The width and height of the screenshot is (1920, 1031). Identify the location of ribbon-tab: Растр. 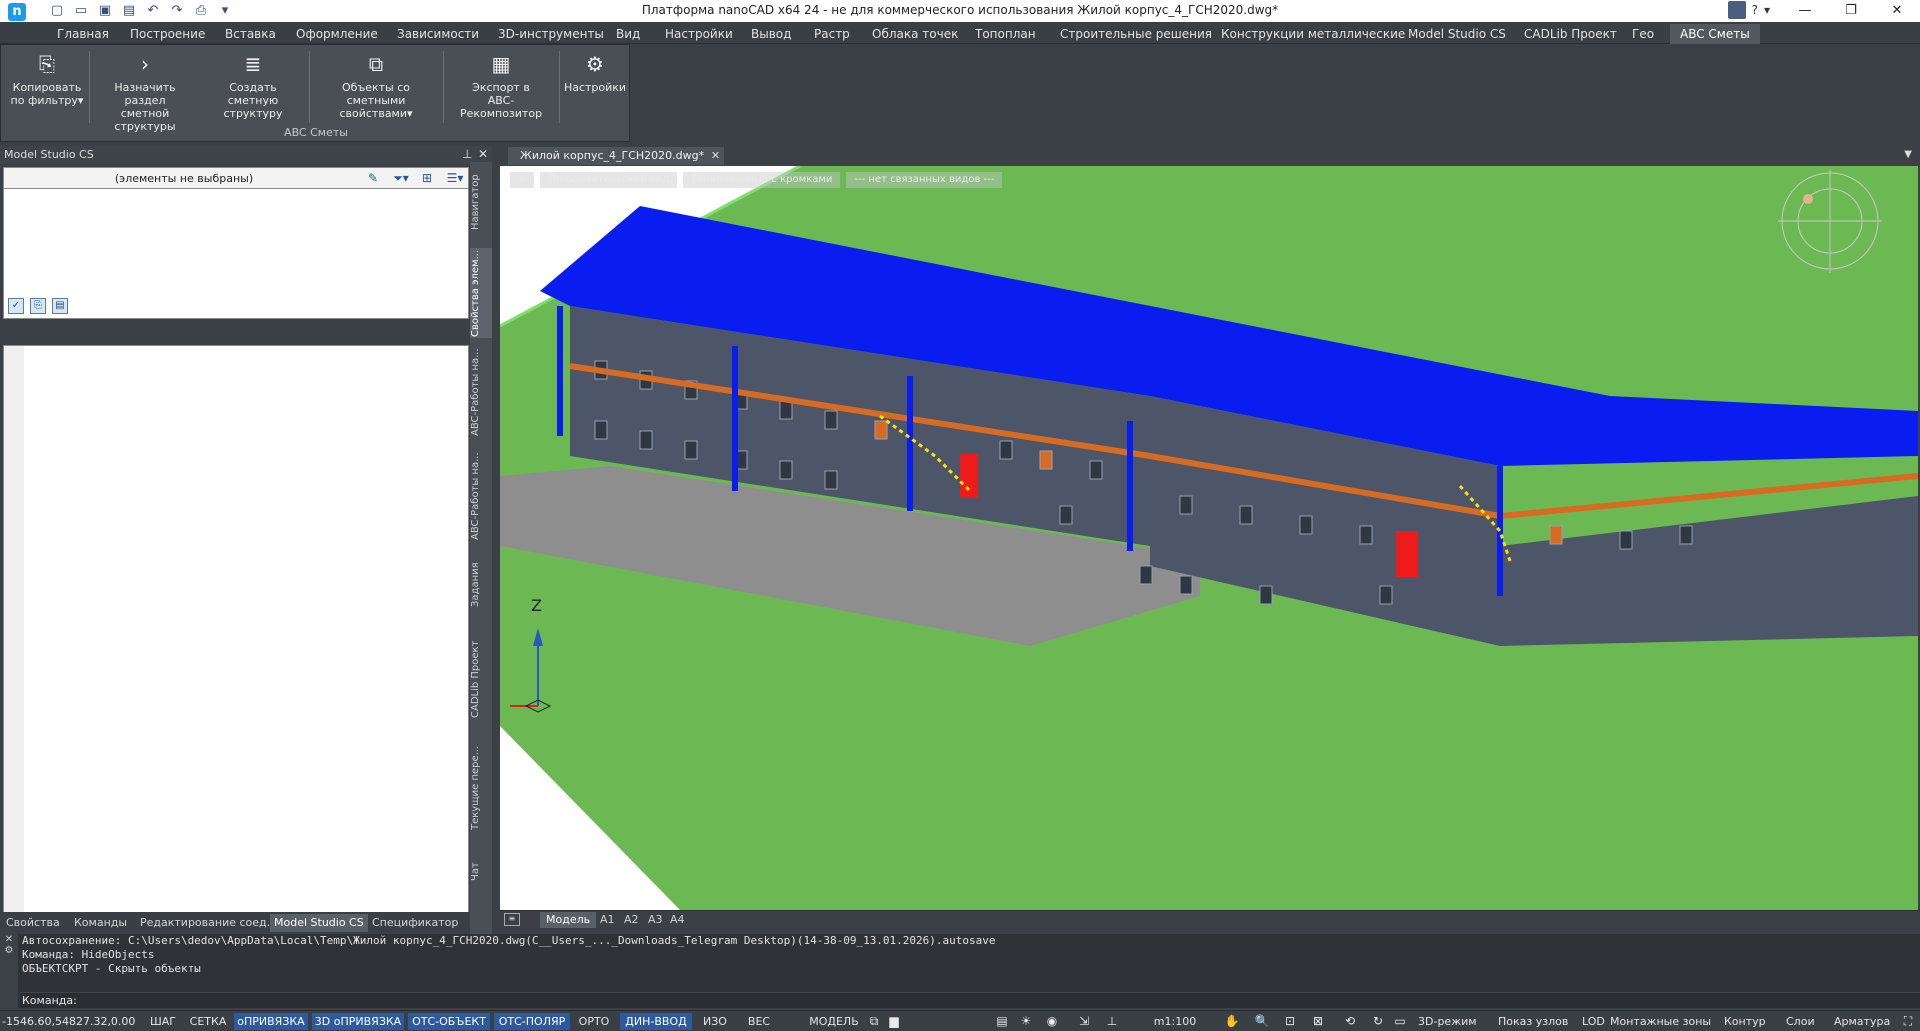
(832, 34).